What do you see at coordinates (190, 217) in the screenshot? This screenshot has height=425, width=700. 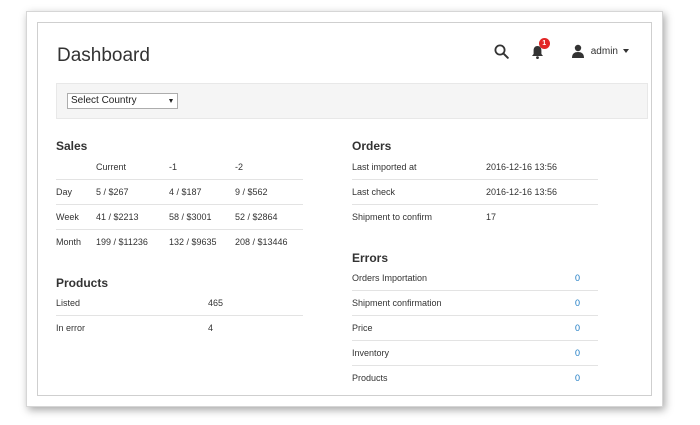 I see `sales-cell: 58 / $3001` at bounding box center [190, 217].